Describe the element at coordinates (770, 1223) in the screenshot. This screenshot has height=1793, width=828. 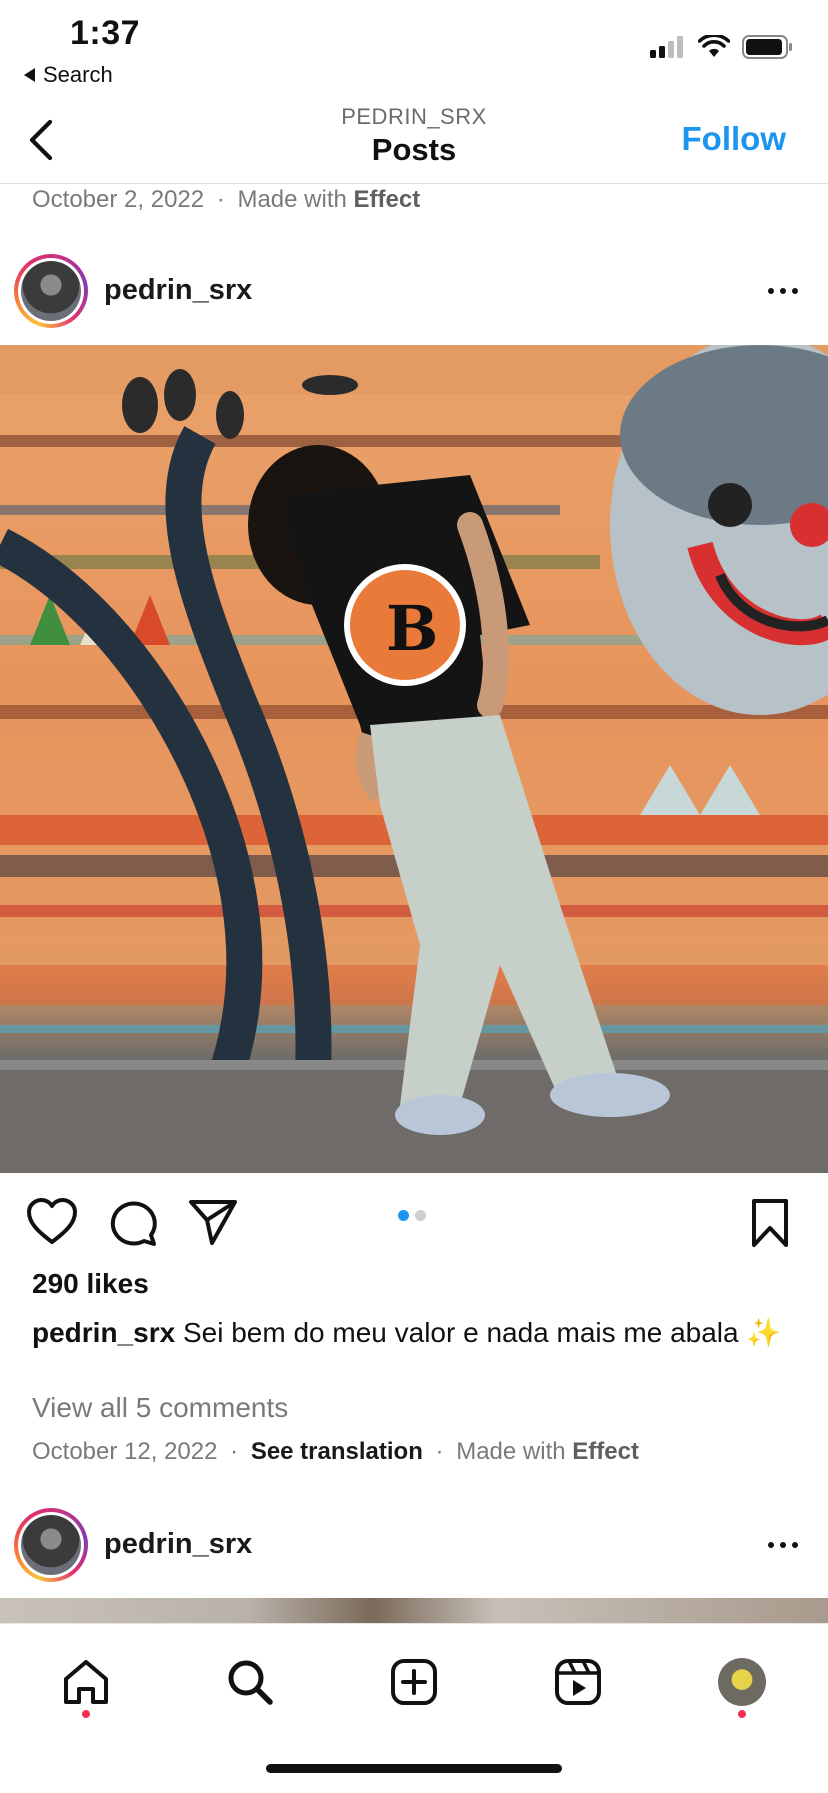
I see `bookmark-icon` at that location.